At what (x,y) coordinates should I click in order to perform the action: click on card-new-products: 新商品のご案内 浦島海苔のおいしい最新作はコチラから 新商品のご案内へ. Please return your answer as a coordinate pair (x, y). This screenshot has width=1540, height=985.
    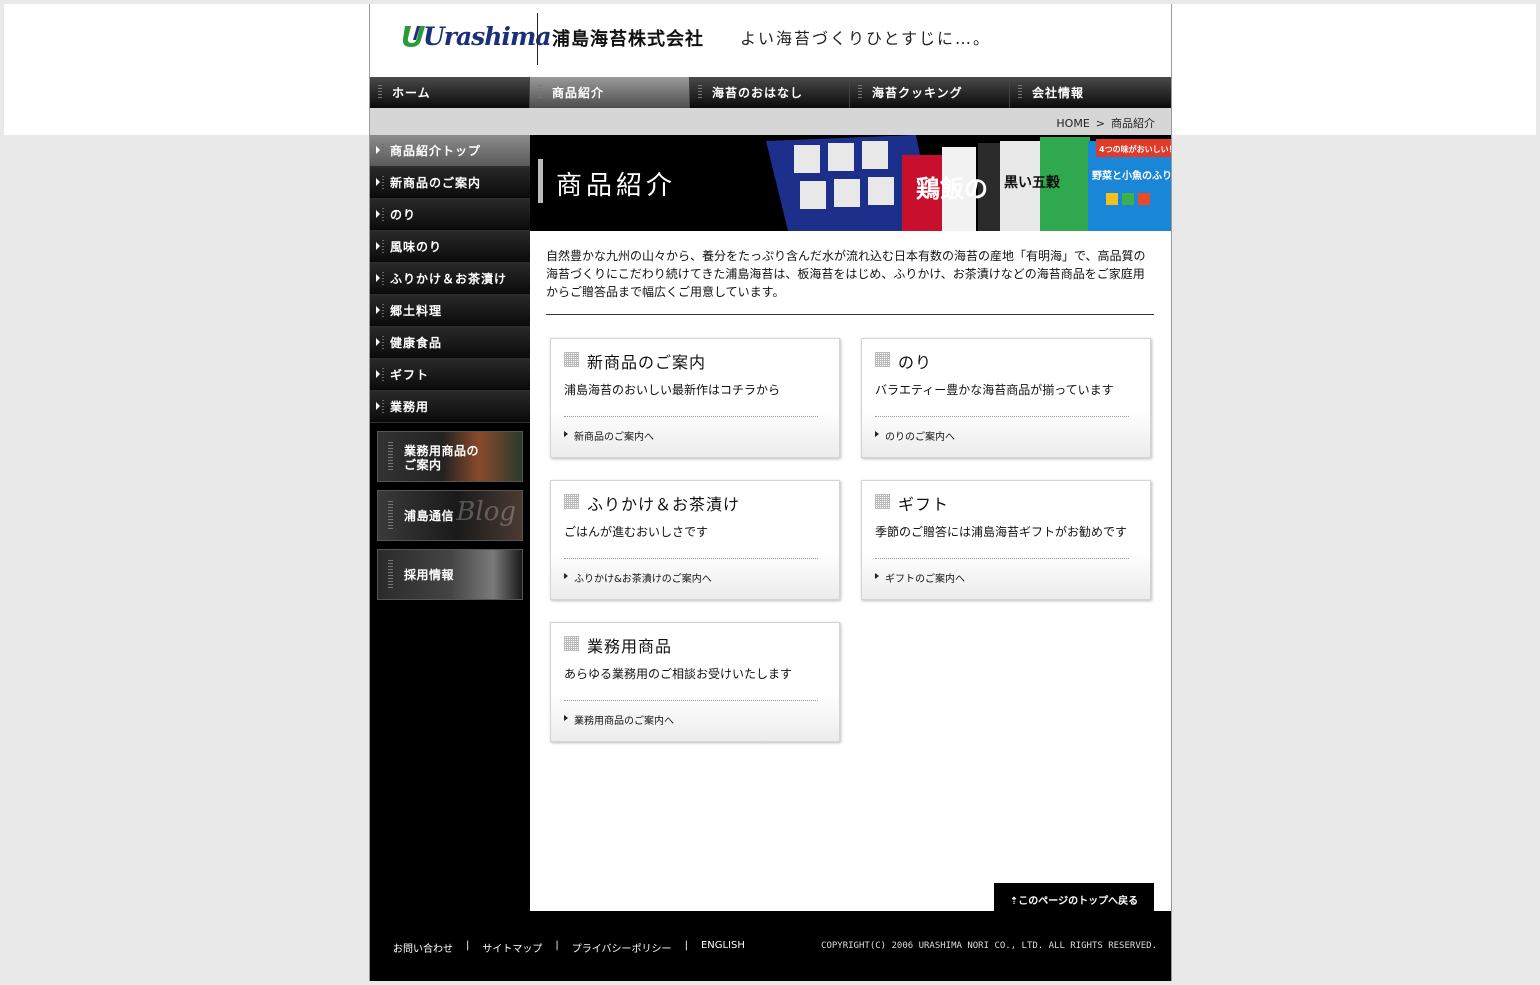
    Looking at the image, I should click on (695, 398).